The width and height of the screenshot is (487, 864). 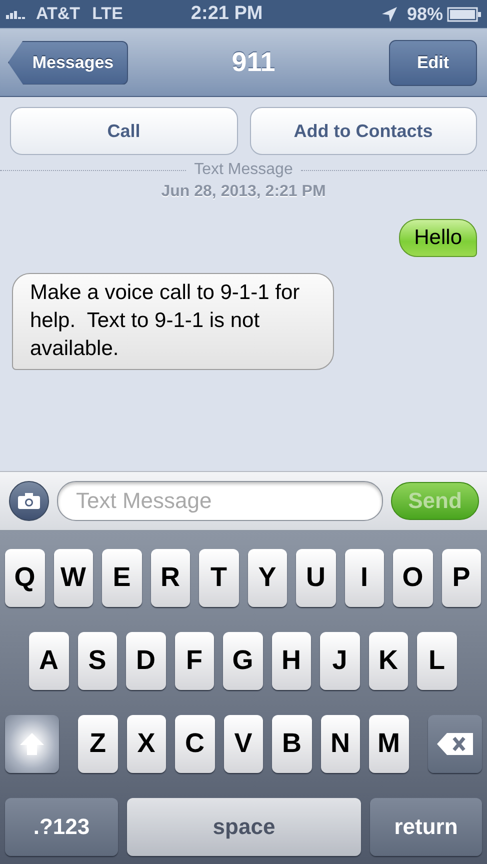 What do you see at coordinates (436, 661) in the screenshot?
I see `letter-key: L` at bounding box center [436, 661].